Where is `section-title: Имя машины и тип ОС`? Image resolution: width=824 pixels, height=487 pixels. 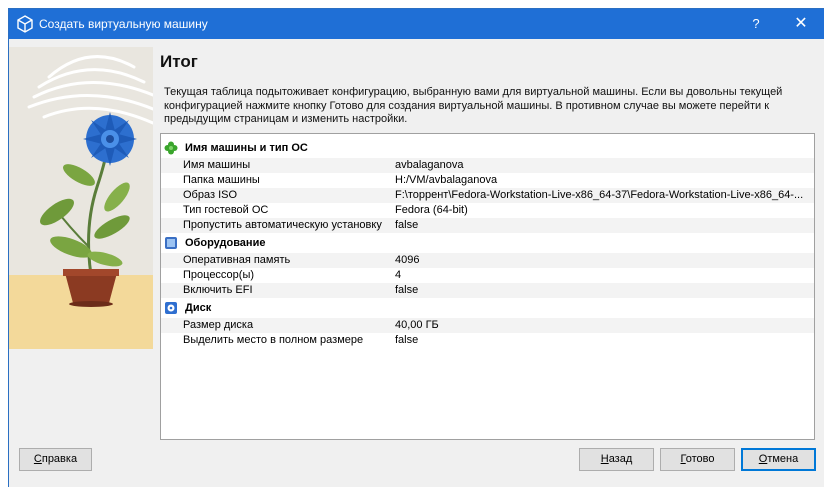
section-title: Имя машины и тип ОС is located at coordinates (246, 148).